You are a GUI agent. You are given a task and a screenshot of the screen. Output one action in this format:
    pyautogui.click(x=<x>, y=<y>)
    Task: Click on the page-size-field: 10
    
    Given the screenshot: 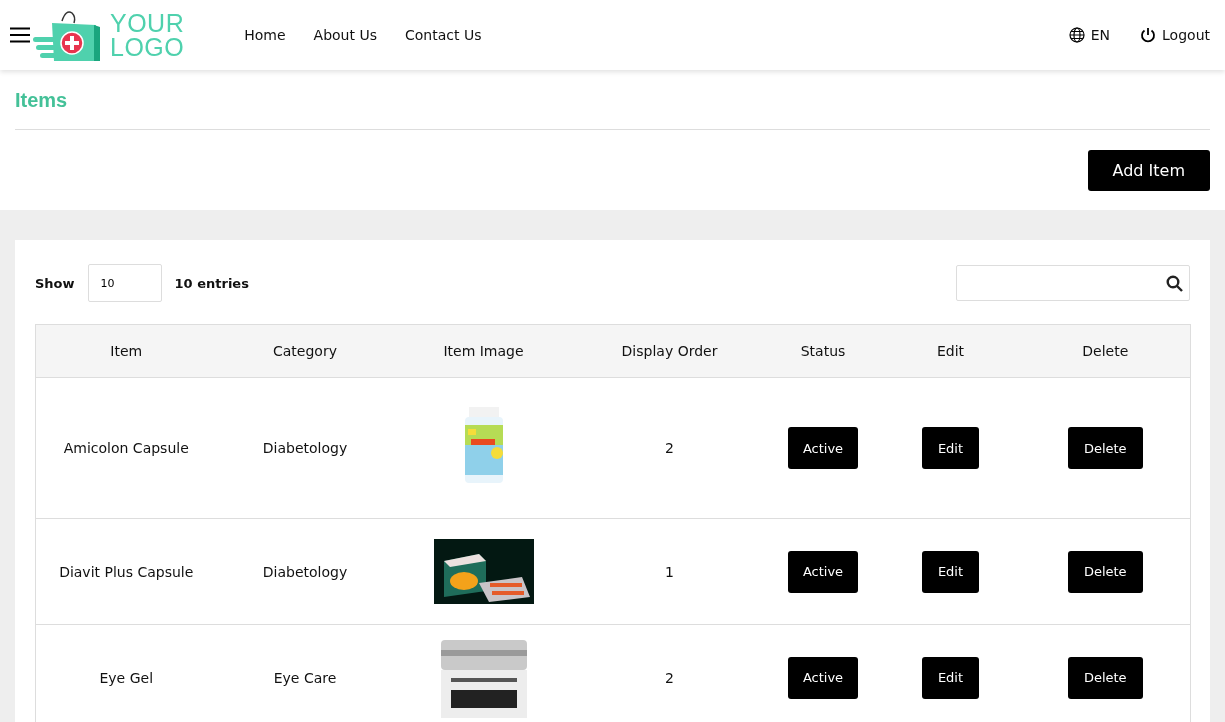 What is the action you would take?
    pyautogui.click(x=124, y=283)
    